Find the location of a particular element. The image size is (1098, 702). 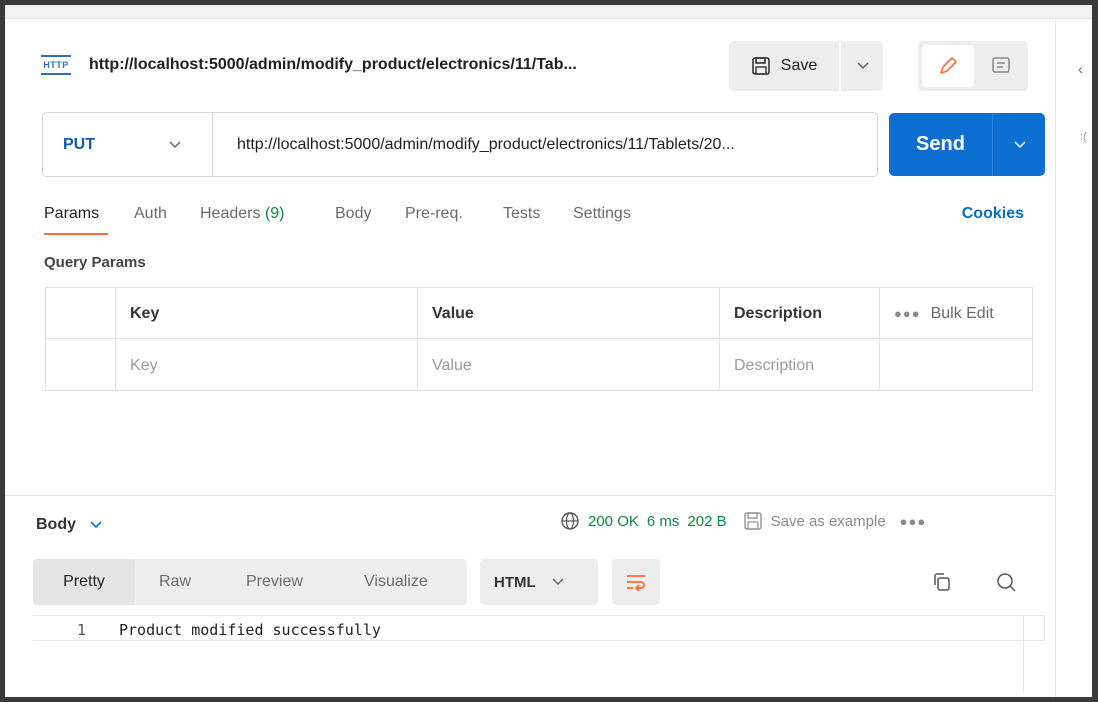

tab-headers: Headers (9) is located at coordinates (242, 214).